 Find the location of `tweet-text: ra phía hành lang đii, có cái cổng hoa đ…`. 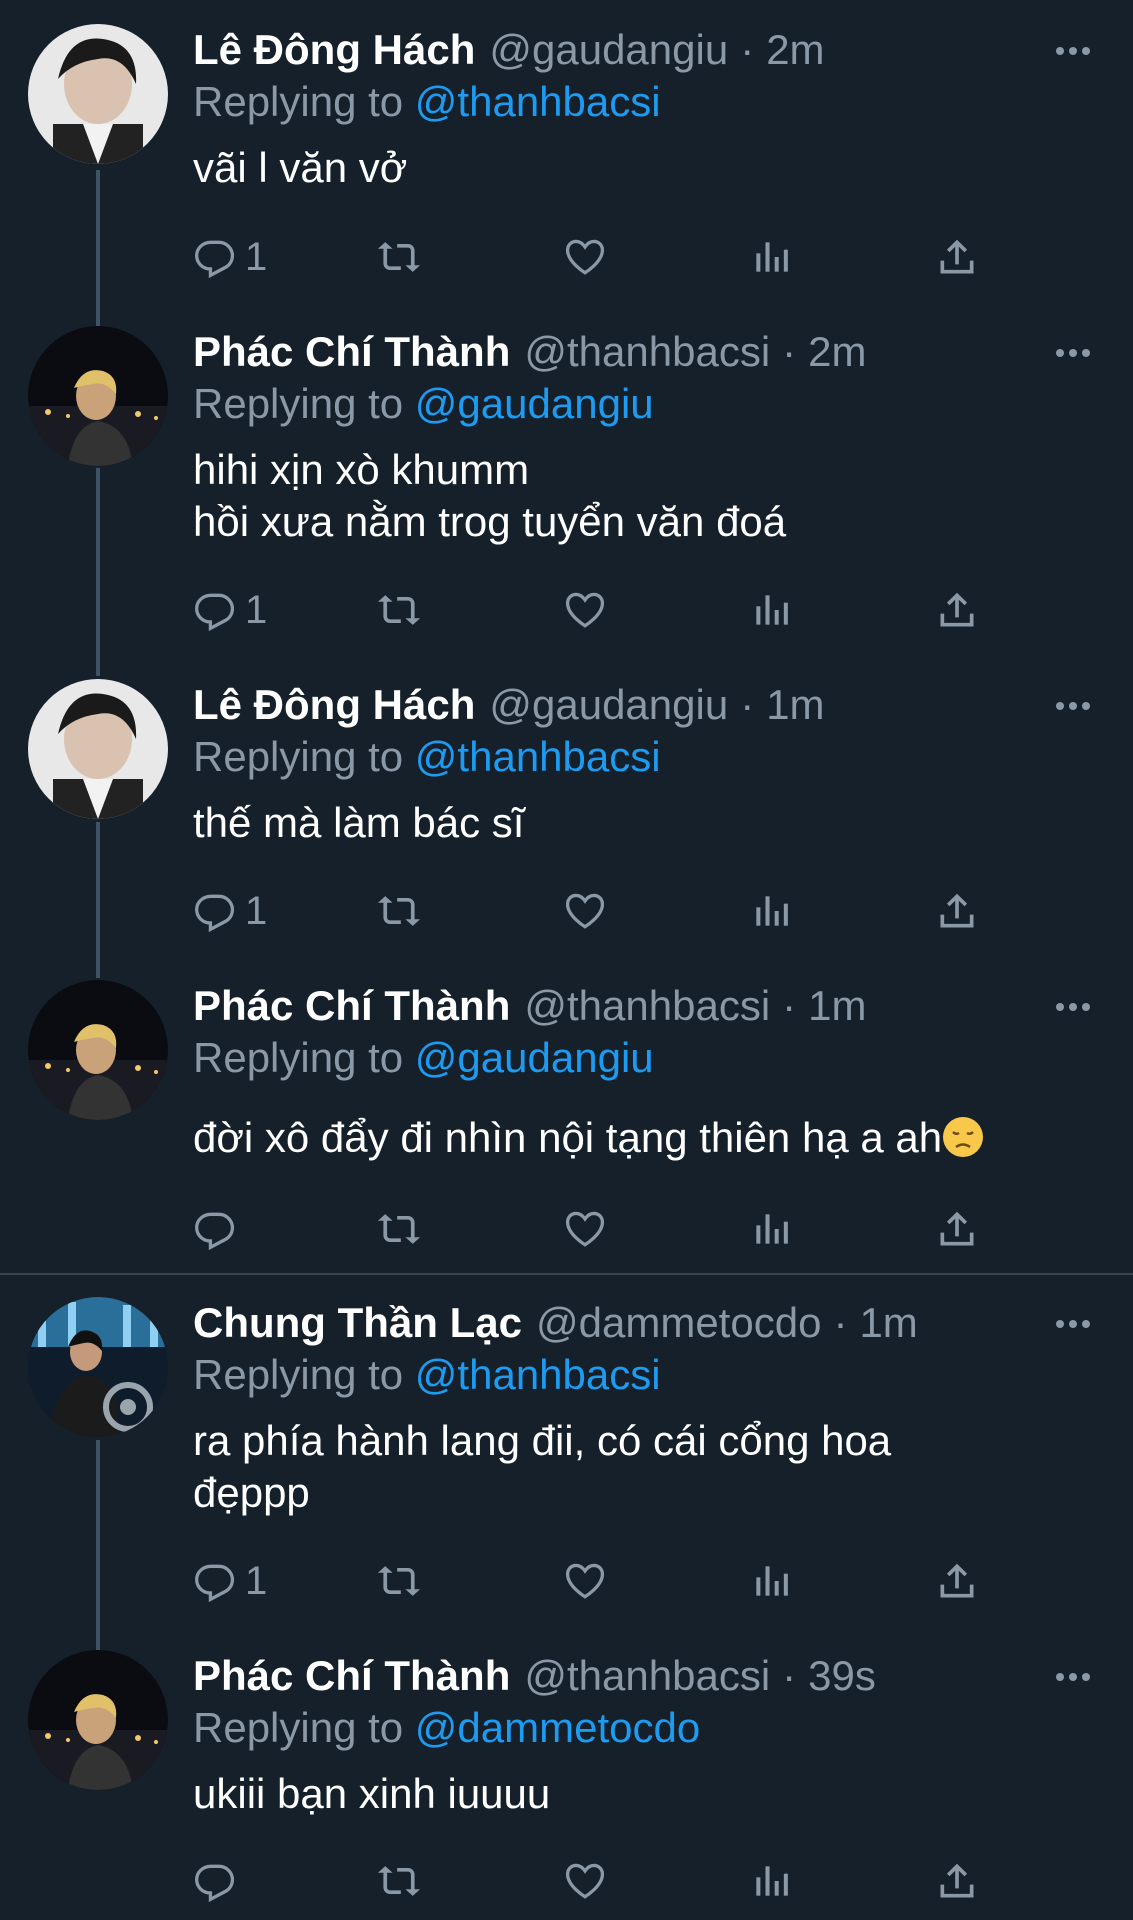

tweet-text: ra phía hành lang đii, có cái cổng hoa đ… is located at coordinates (542, 1466).